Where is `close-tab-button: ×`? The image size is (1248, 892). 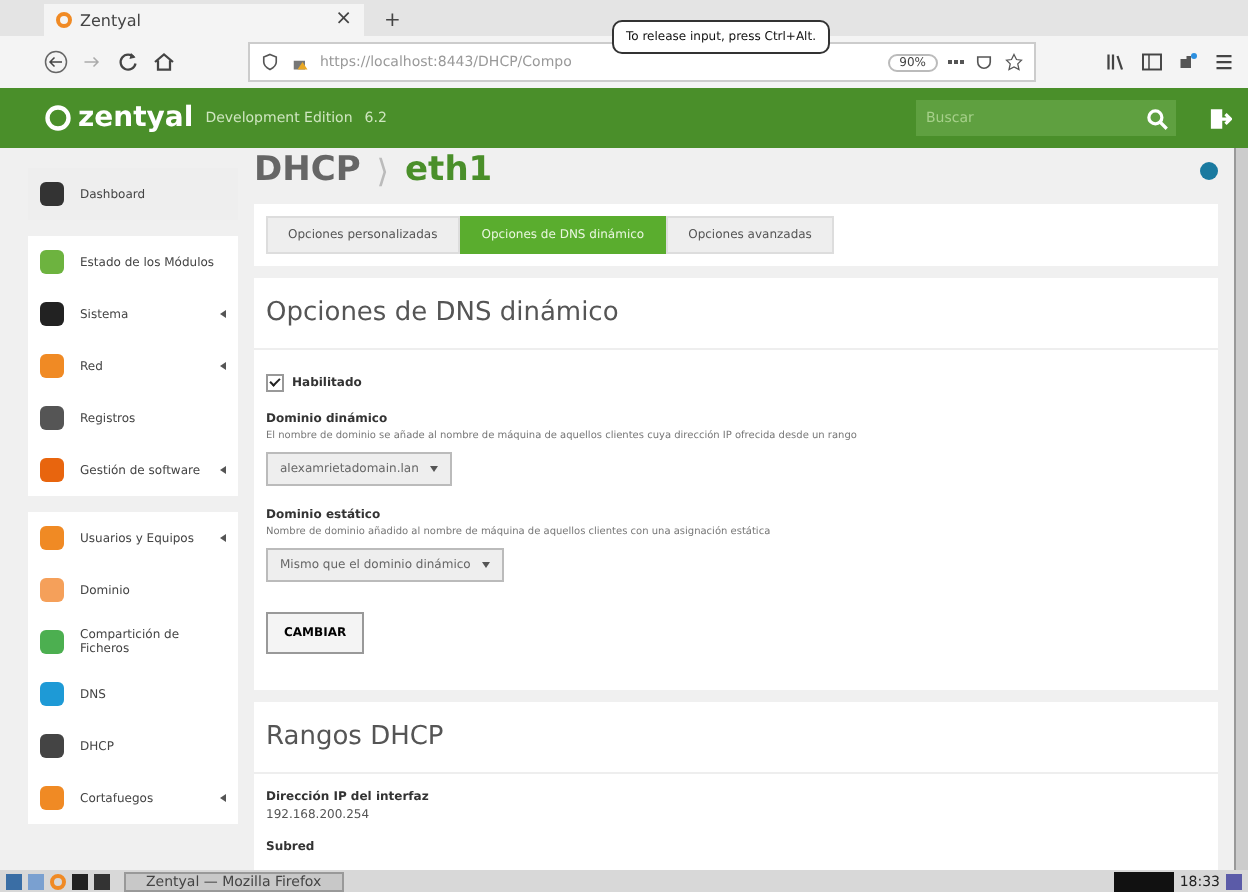 close-tab-button: × is located at coordinates (343, 20).